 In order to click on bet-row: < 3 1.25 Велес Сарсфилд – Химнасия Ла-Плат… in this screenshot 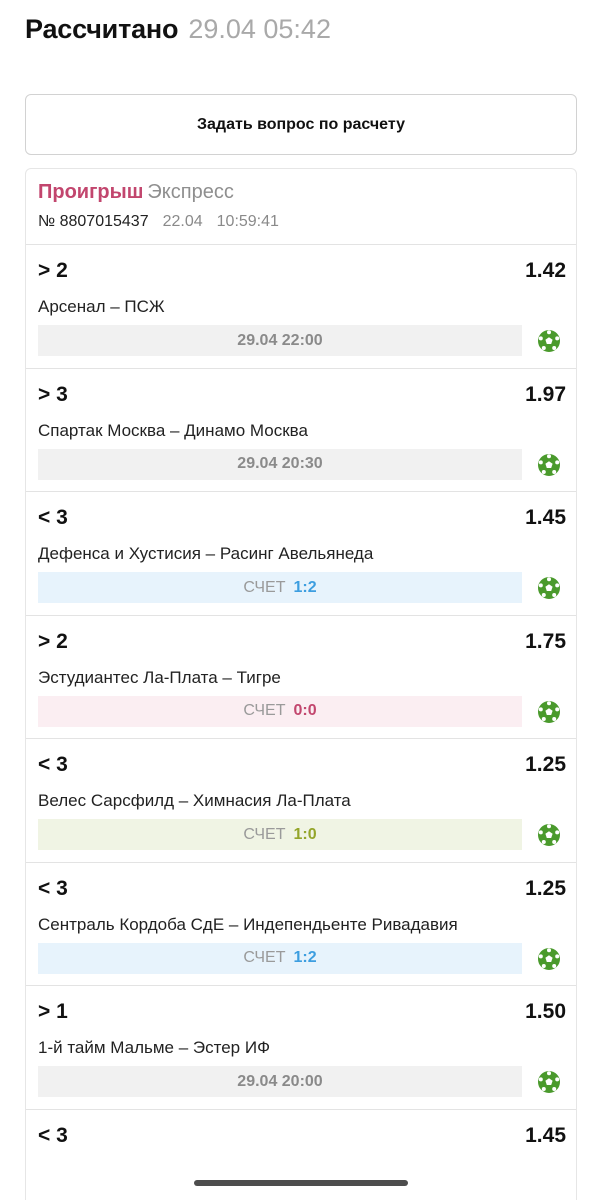, I will do `click(301, 799)`.